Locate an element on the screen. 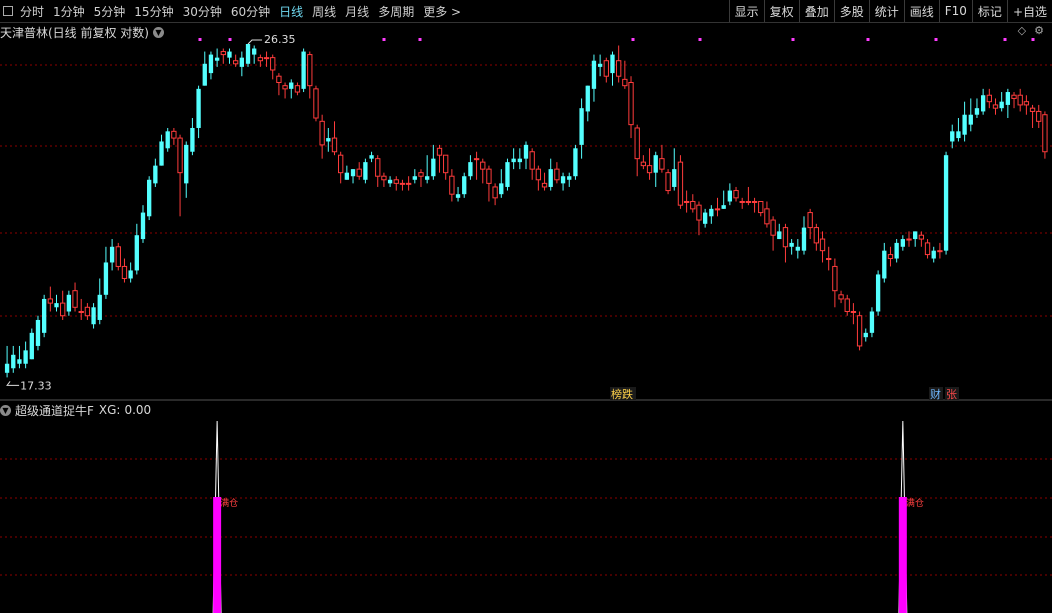 The image size is (1052, 613). signal-label: 满仓 is located at coordinates (229, 503).